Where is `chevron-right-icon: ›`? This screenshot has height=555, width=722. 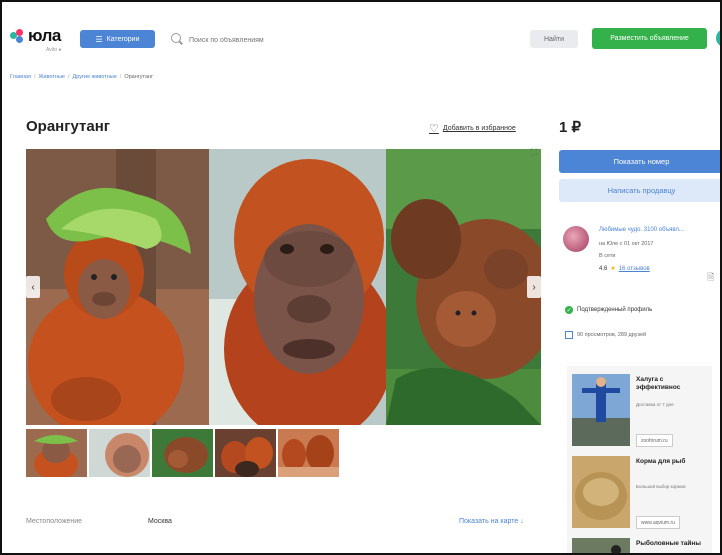
chevron-right-icon: › is located at coordinates (534, 287).